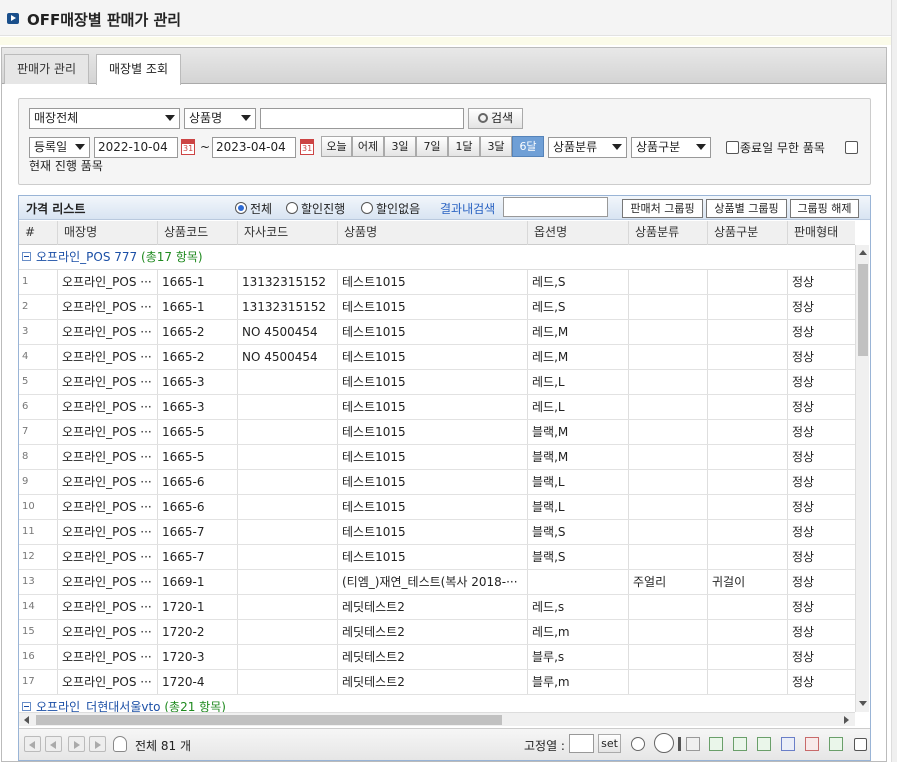 This screenshot has width=897, height=762. I want to click on fixed-column-input, so click(581, 743).